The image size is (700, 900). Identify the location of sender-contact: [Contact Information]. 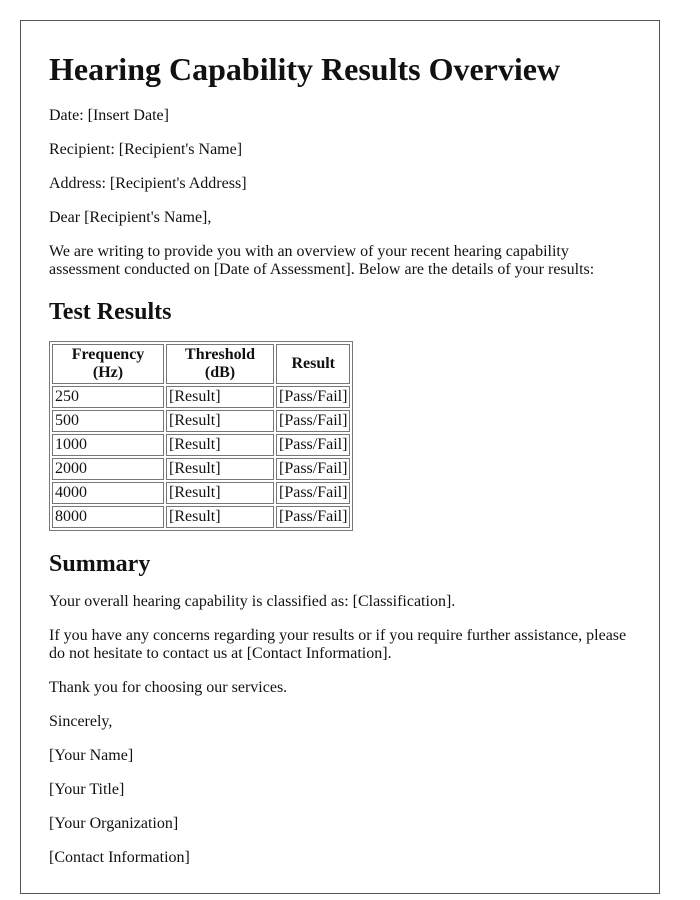
(119, 857).